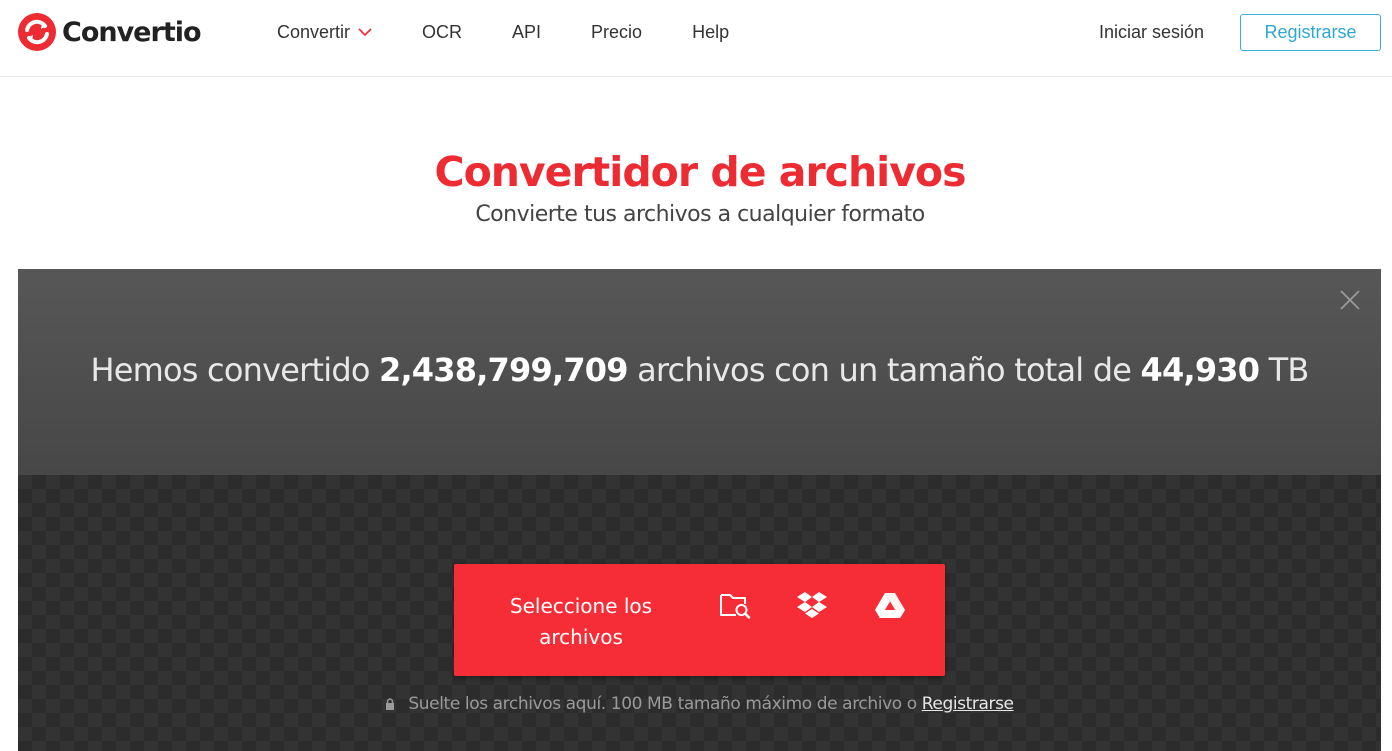 This screenshot has height=751, width=1392. I want to click on nav-precio-label: Precio, so click(617, 32).